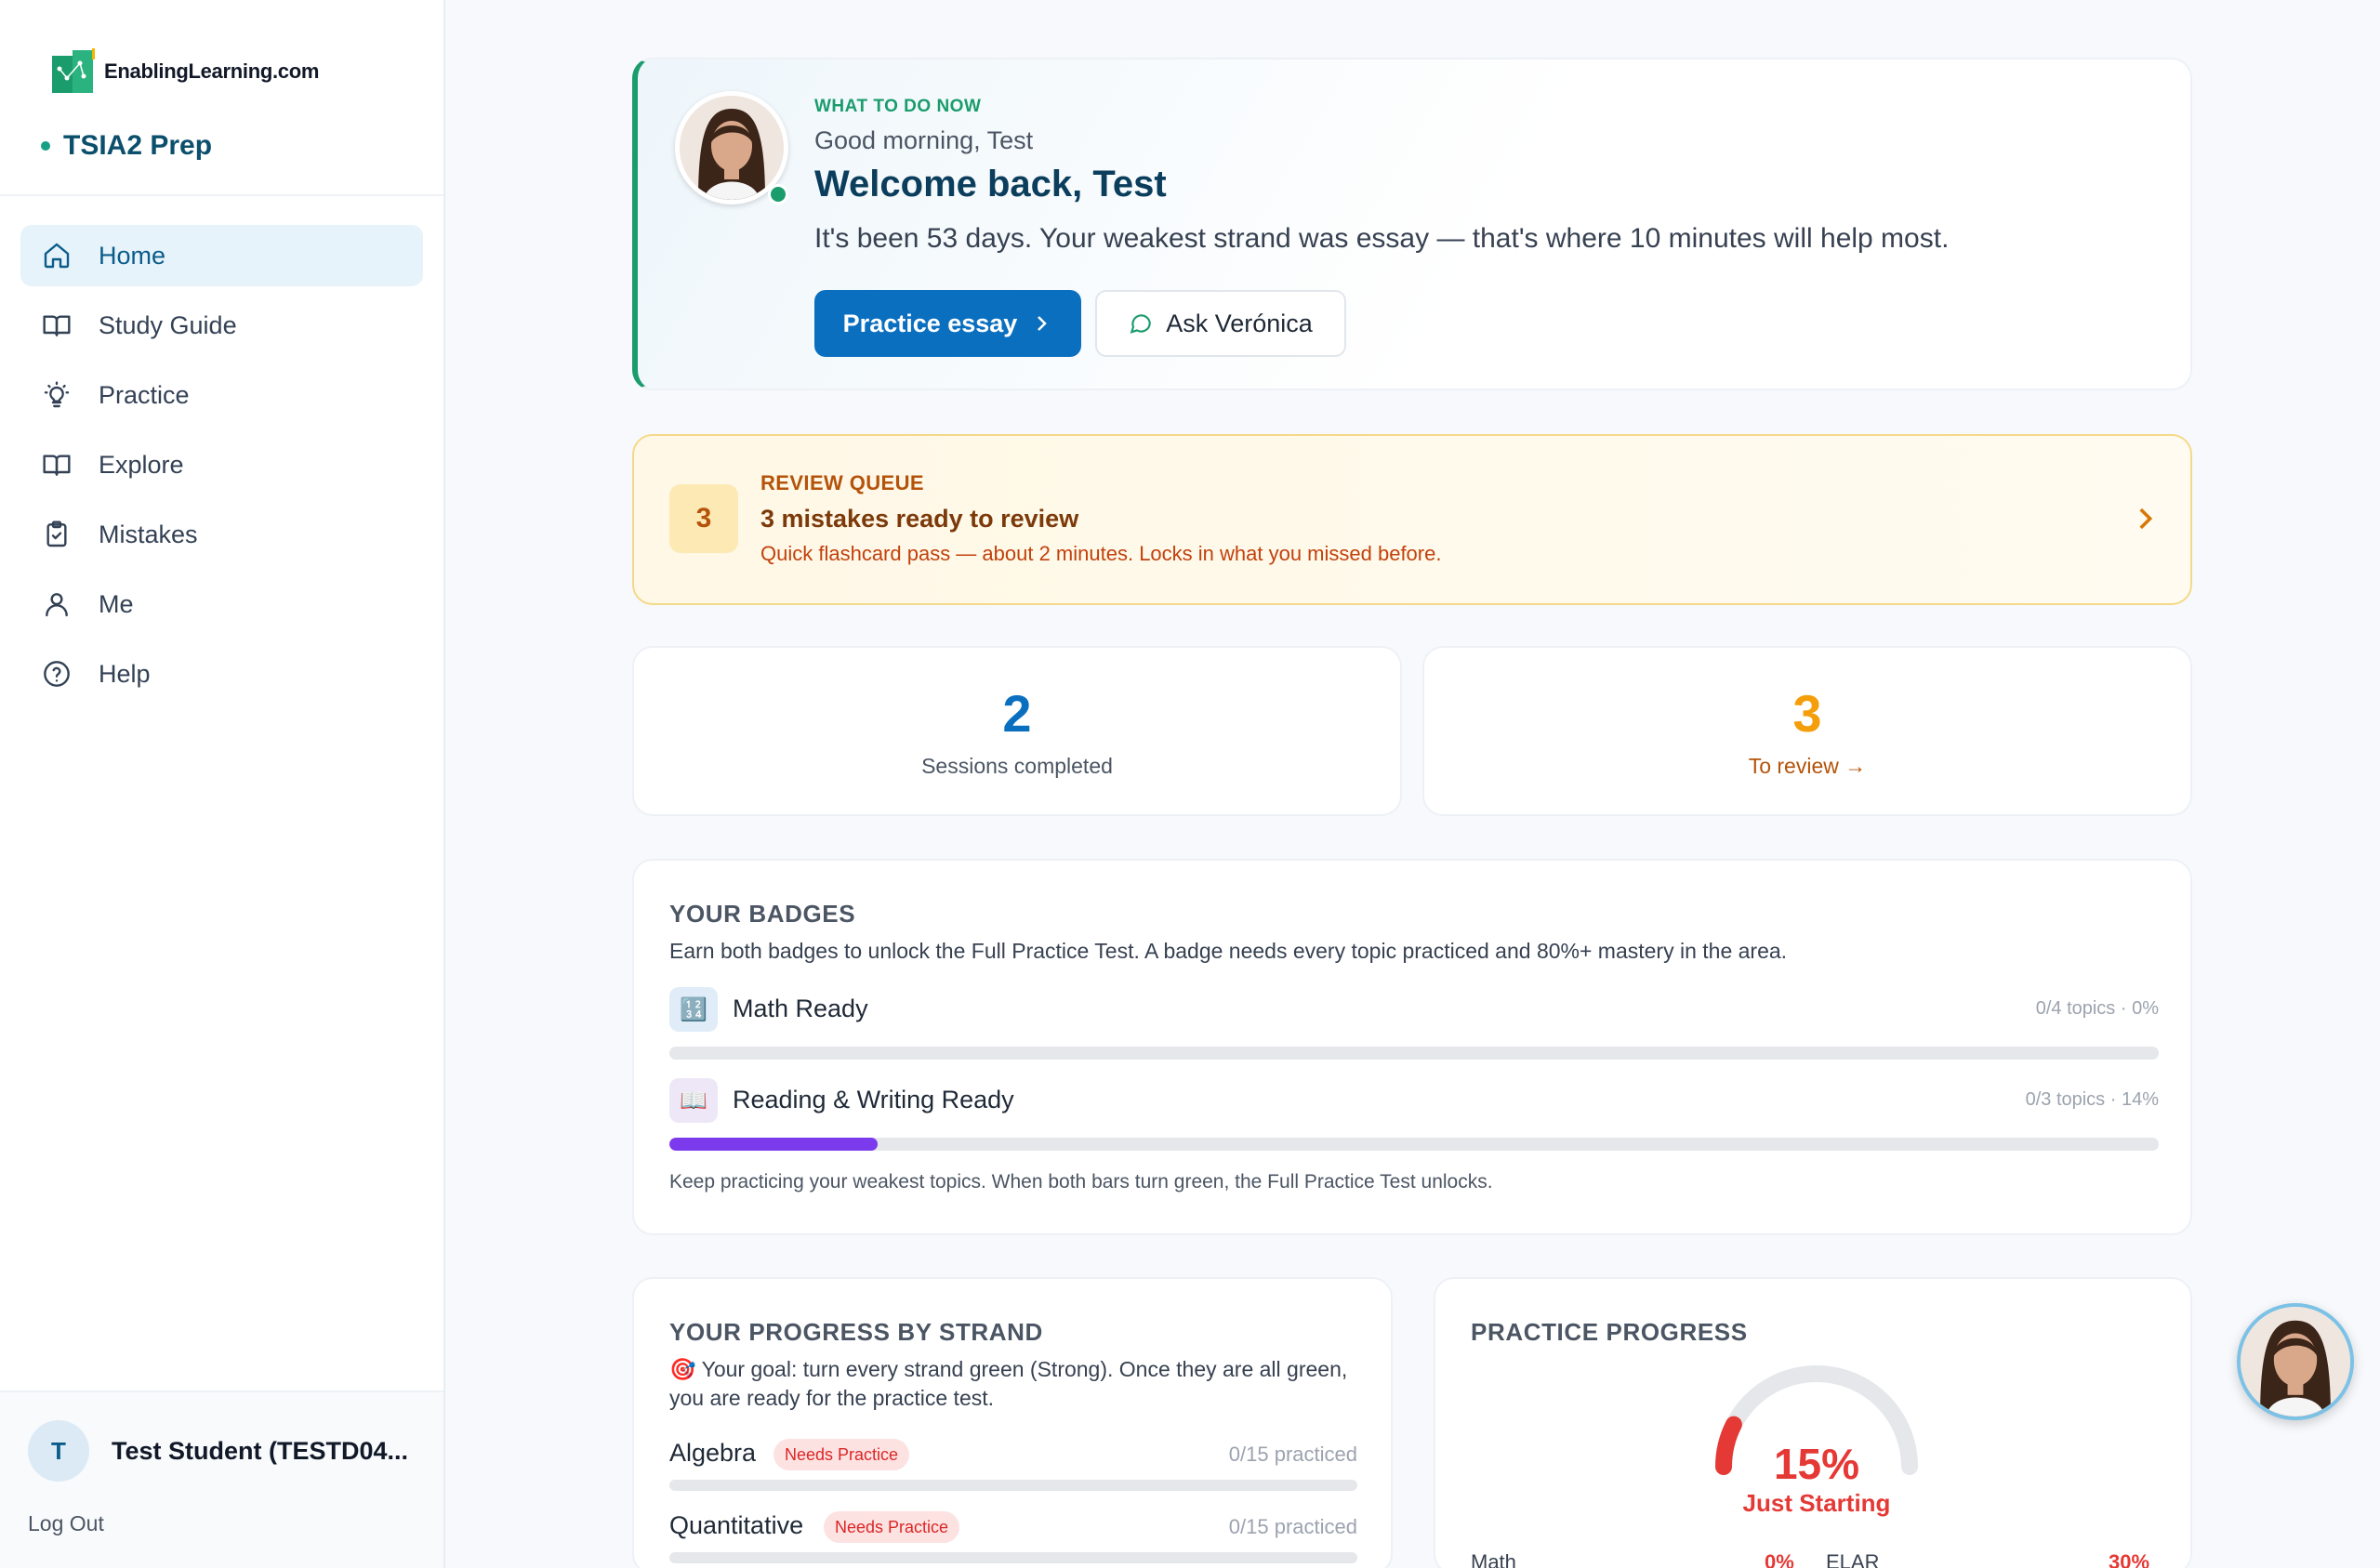 This screenshot has width=2380, height=1568. Describe the element at coordinates (66, 1523) in the screenshot. I see `logout-link: Log Out` at that location.